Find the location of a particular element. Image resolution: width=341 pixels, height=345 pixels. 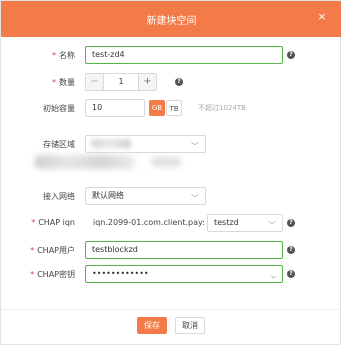

access-network-row: 接入网络 默认网络 ﹀ is located at coordinates (171, 197).